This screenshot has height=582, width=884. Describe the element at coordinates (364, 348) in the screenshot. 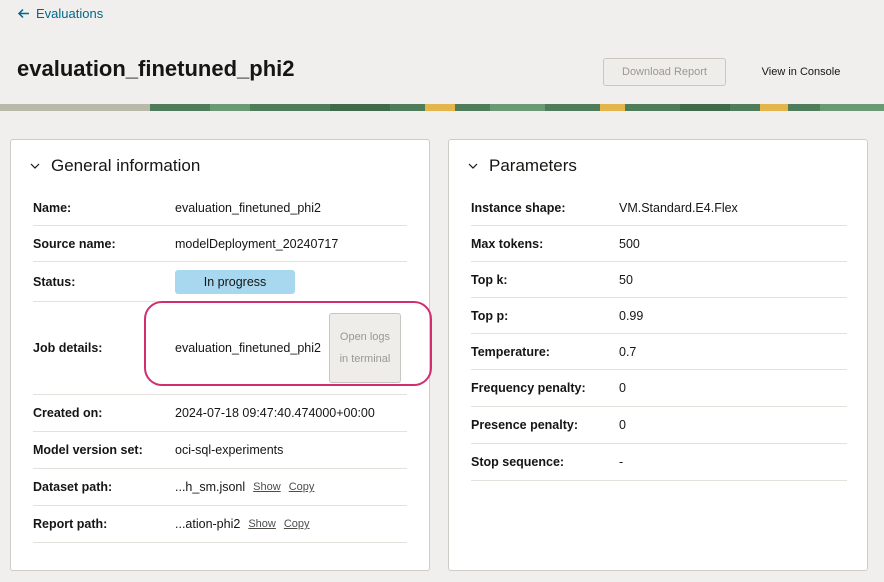

I see `open-logs-in-terminal-button: Open logs in terminal` at that location.